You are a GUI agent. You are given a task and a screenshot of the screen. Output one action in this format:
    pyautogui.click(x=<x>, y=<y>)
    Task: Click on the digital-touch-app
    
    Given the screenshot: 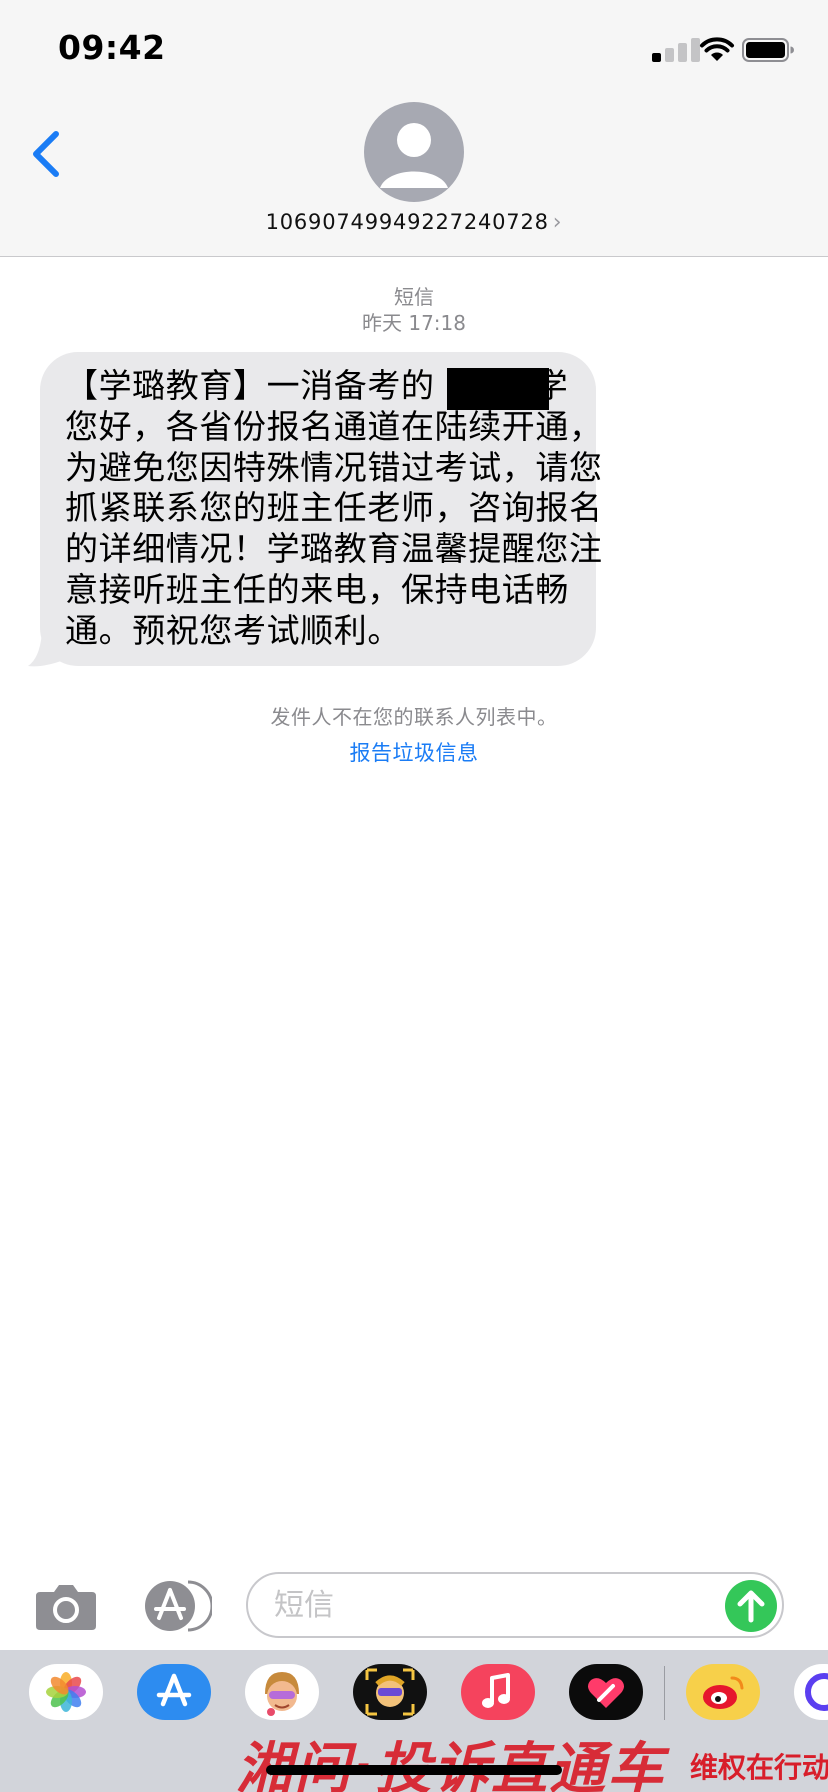 What is the action you would take?
    pyautogui.click(x=606, y=1692)
    